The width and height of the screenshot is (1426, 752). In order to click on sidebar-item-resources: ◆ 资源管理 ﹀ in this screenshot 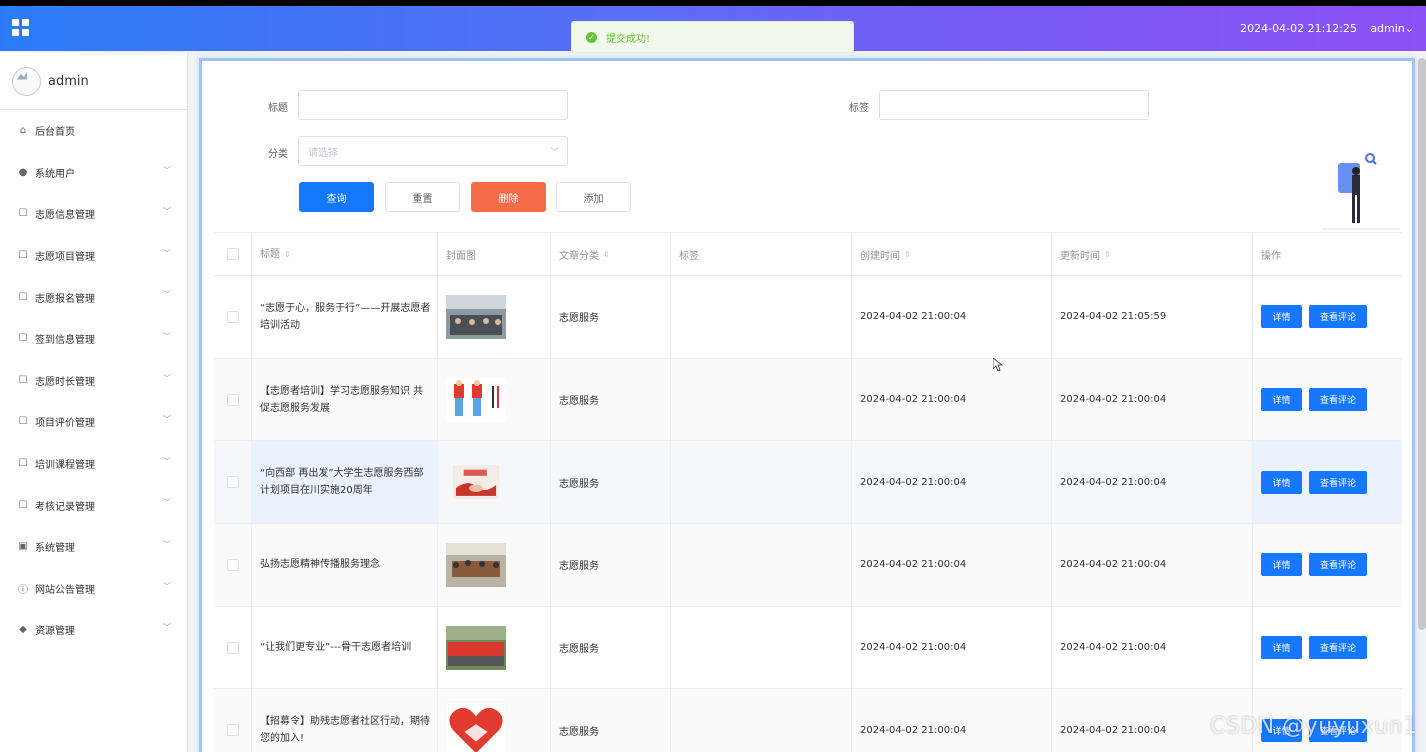, I will do `click(93, 630)`.